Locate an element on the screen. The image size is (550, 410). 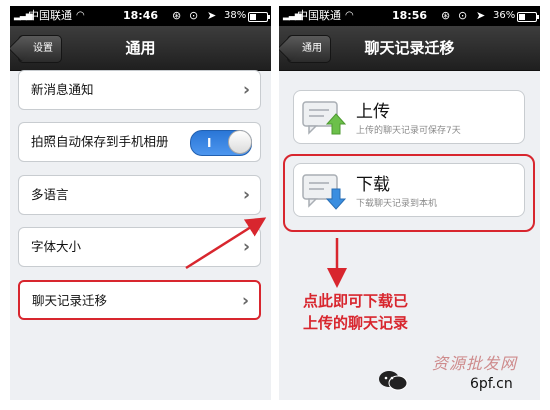
battery-percent: 36% is located at coordinates (504, 15).